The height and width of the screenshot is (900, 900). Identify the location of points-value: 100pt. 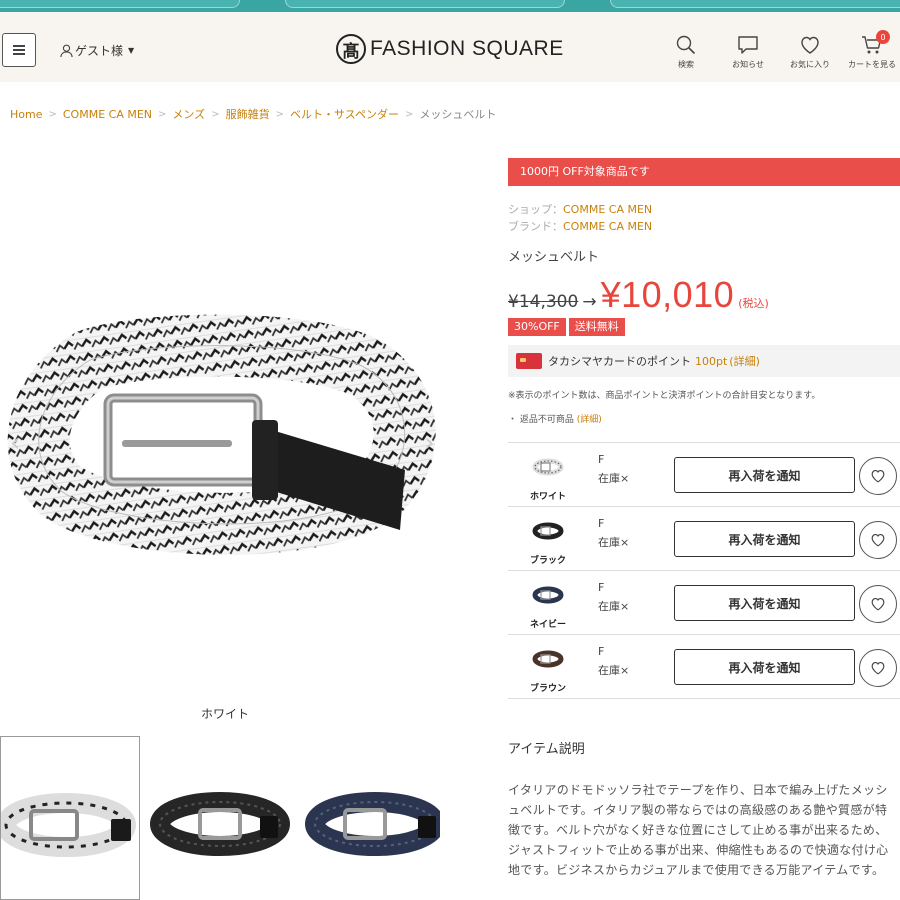
(711, 361).